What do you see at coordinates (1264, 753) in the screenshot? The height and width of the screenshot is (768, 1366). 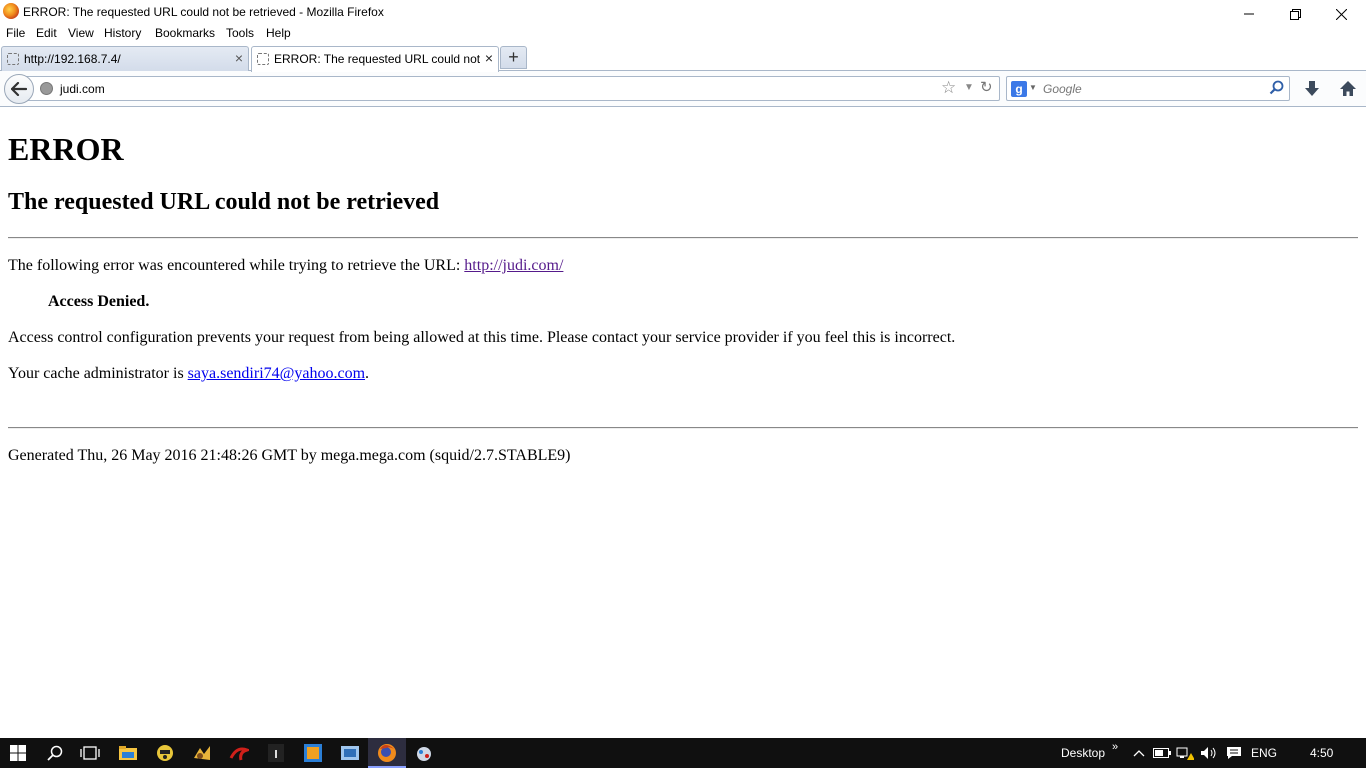 I see `language-indicator: ENG` at bounding box center [1264, 753].